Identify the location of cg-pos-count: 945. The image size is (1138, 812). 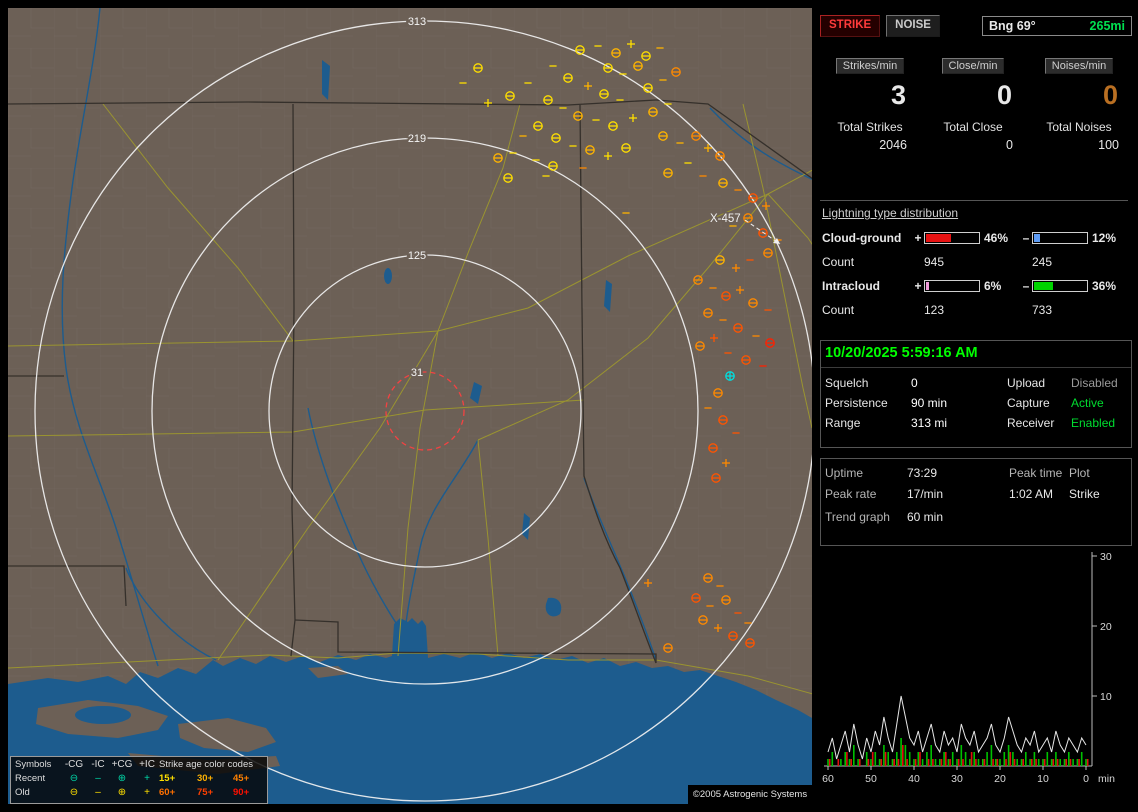
(934, 261).